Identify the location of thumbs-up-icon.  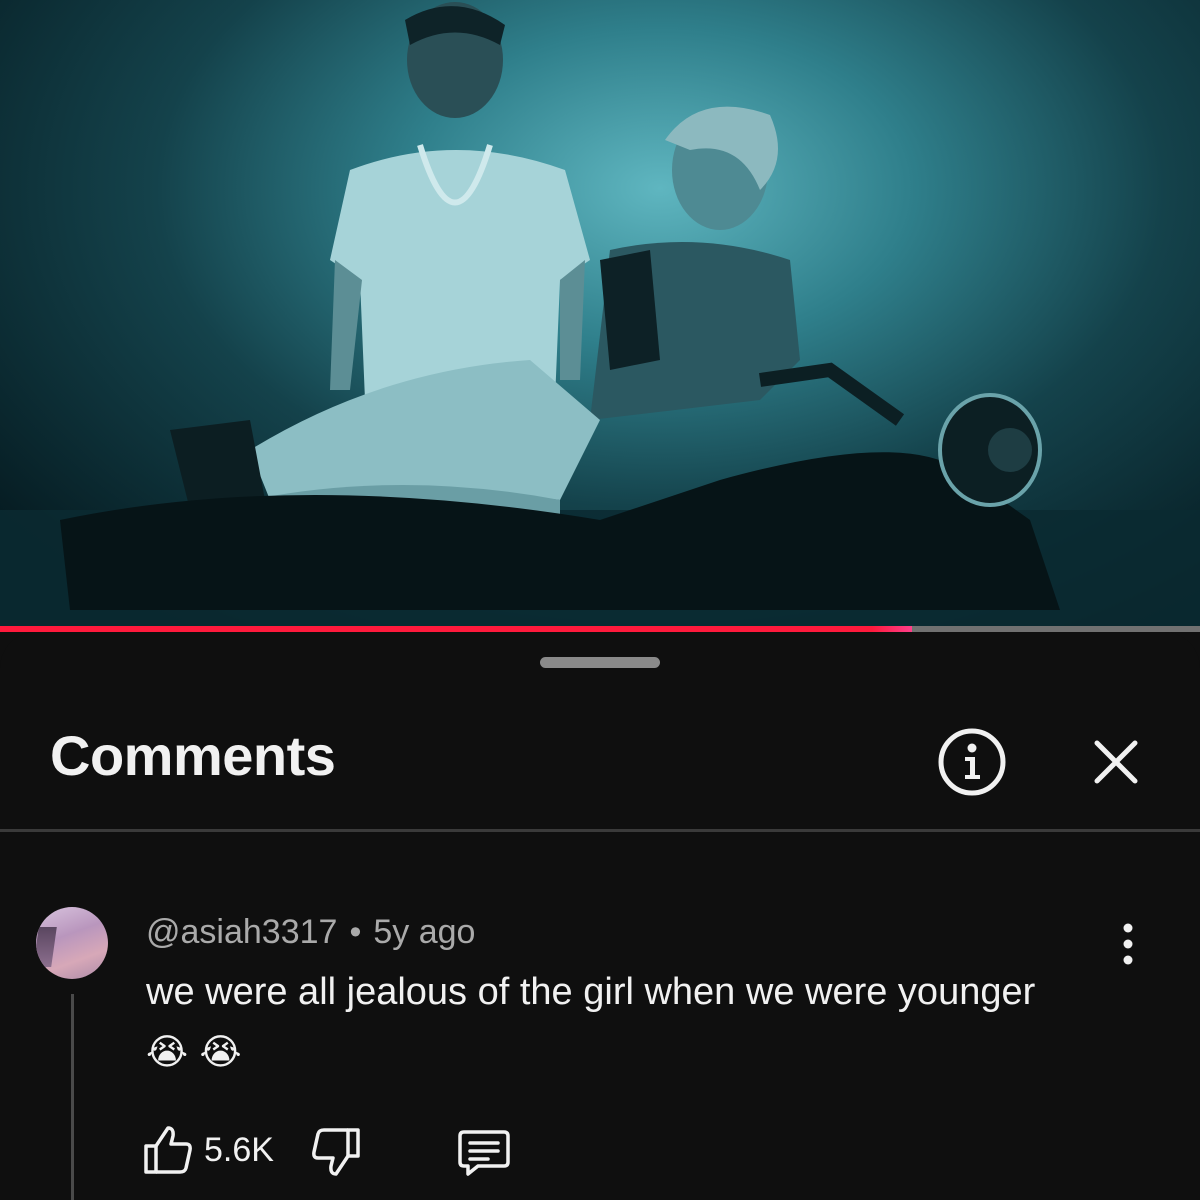
(168, 1150).